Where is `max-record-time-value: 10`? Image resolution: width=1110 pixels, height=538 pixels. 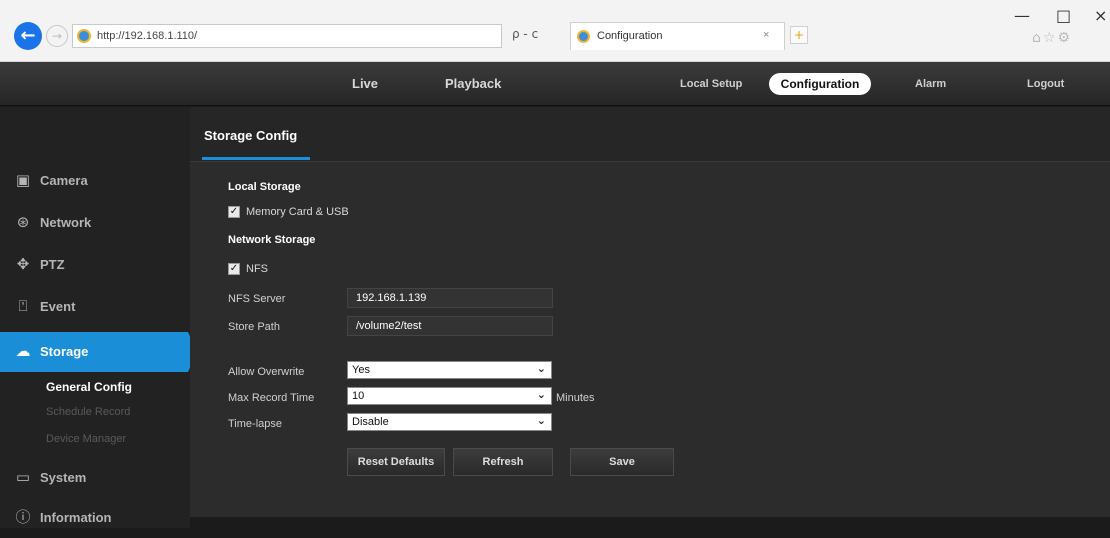 max-record-time-value: 10 is located at coordinates (358, 396).